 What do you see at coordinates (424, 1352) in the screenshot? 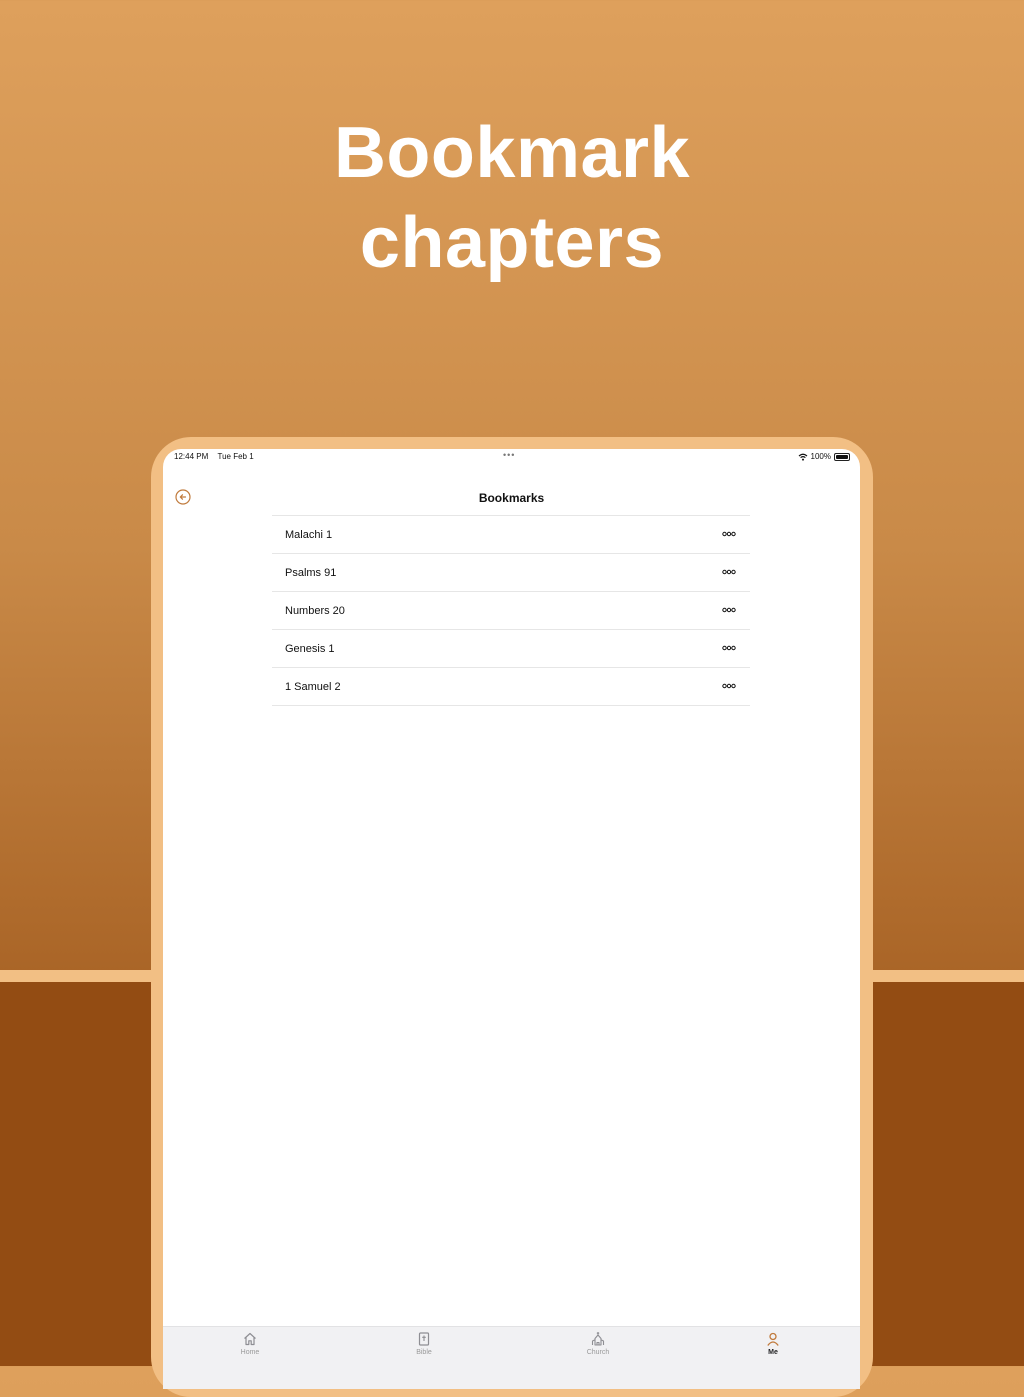
I see `tab-label: Bible` at bounding box center [424, 1352].